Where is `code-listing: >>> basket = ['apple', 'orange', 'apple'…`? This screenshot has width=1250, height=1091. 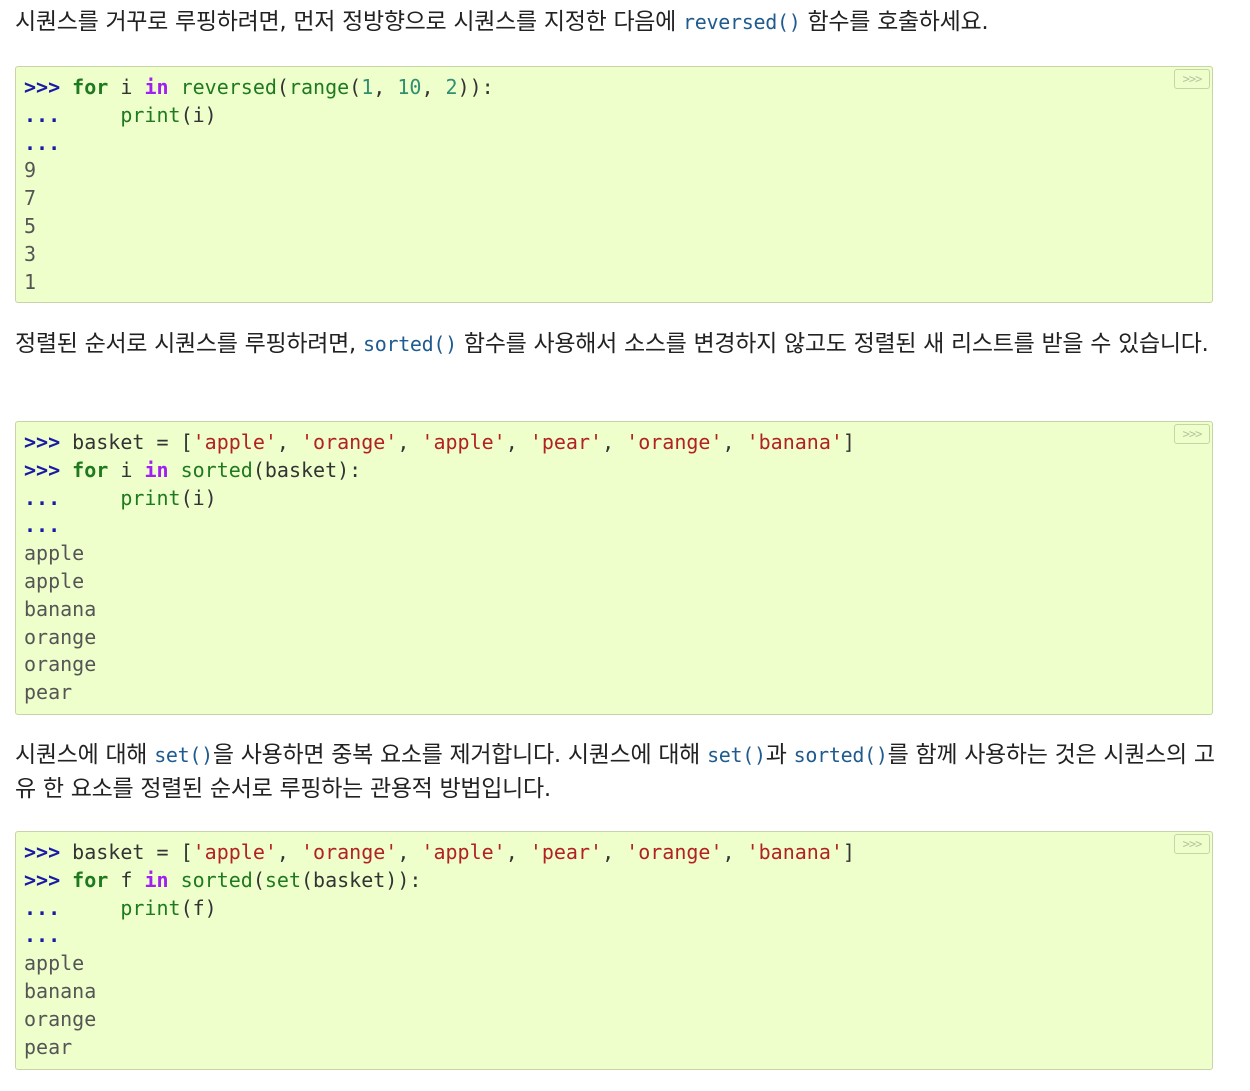 code-listing: >>> basket = ['apple', 'orange', 'apple'… is located at coordinates (439, 949).